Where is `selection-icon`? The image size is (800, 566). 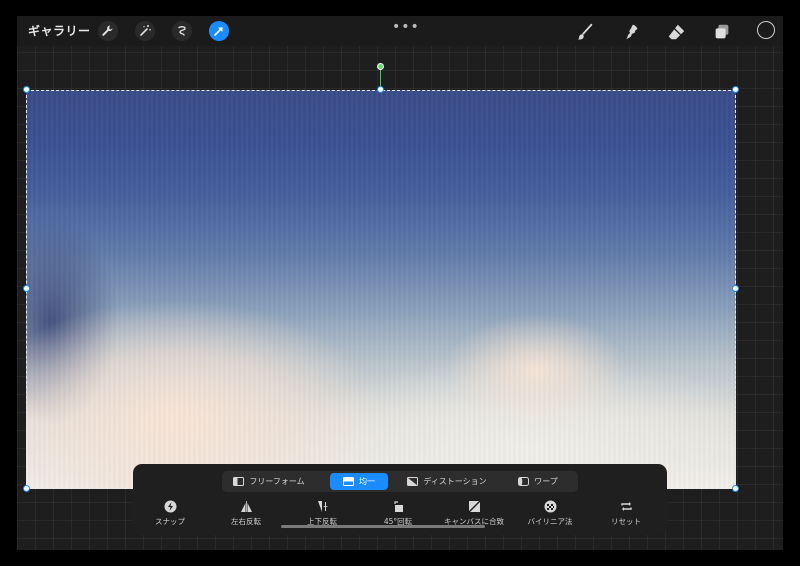 selection-icon is located at coordinates (182, 31).